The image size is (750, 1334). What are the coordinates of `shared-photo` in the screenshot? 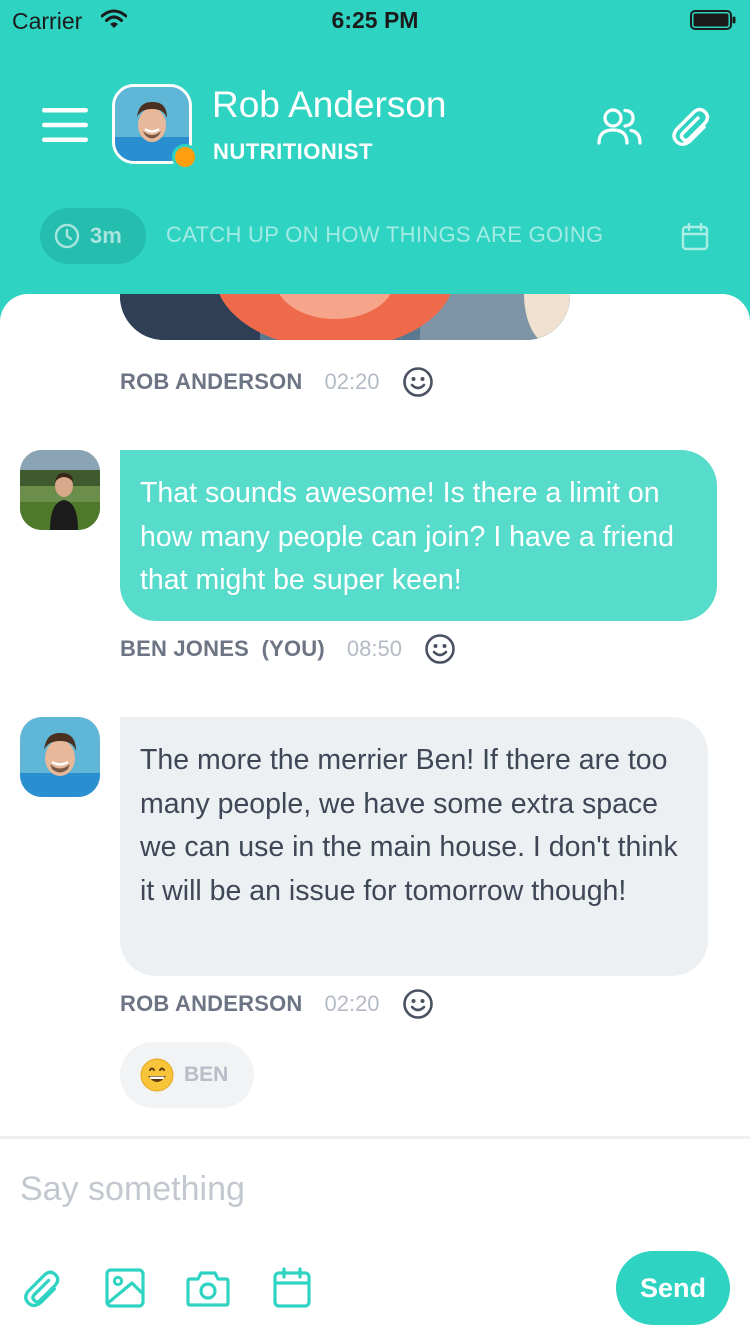 It's located at (345, 317).